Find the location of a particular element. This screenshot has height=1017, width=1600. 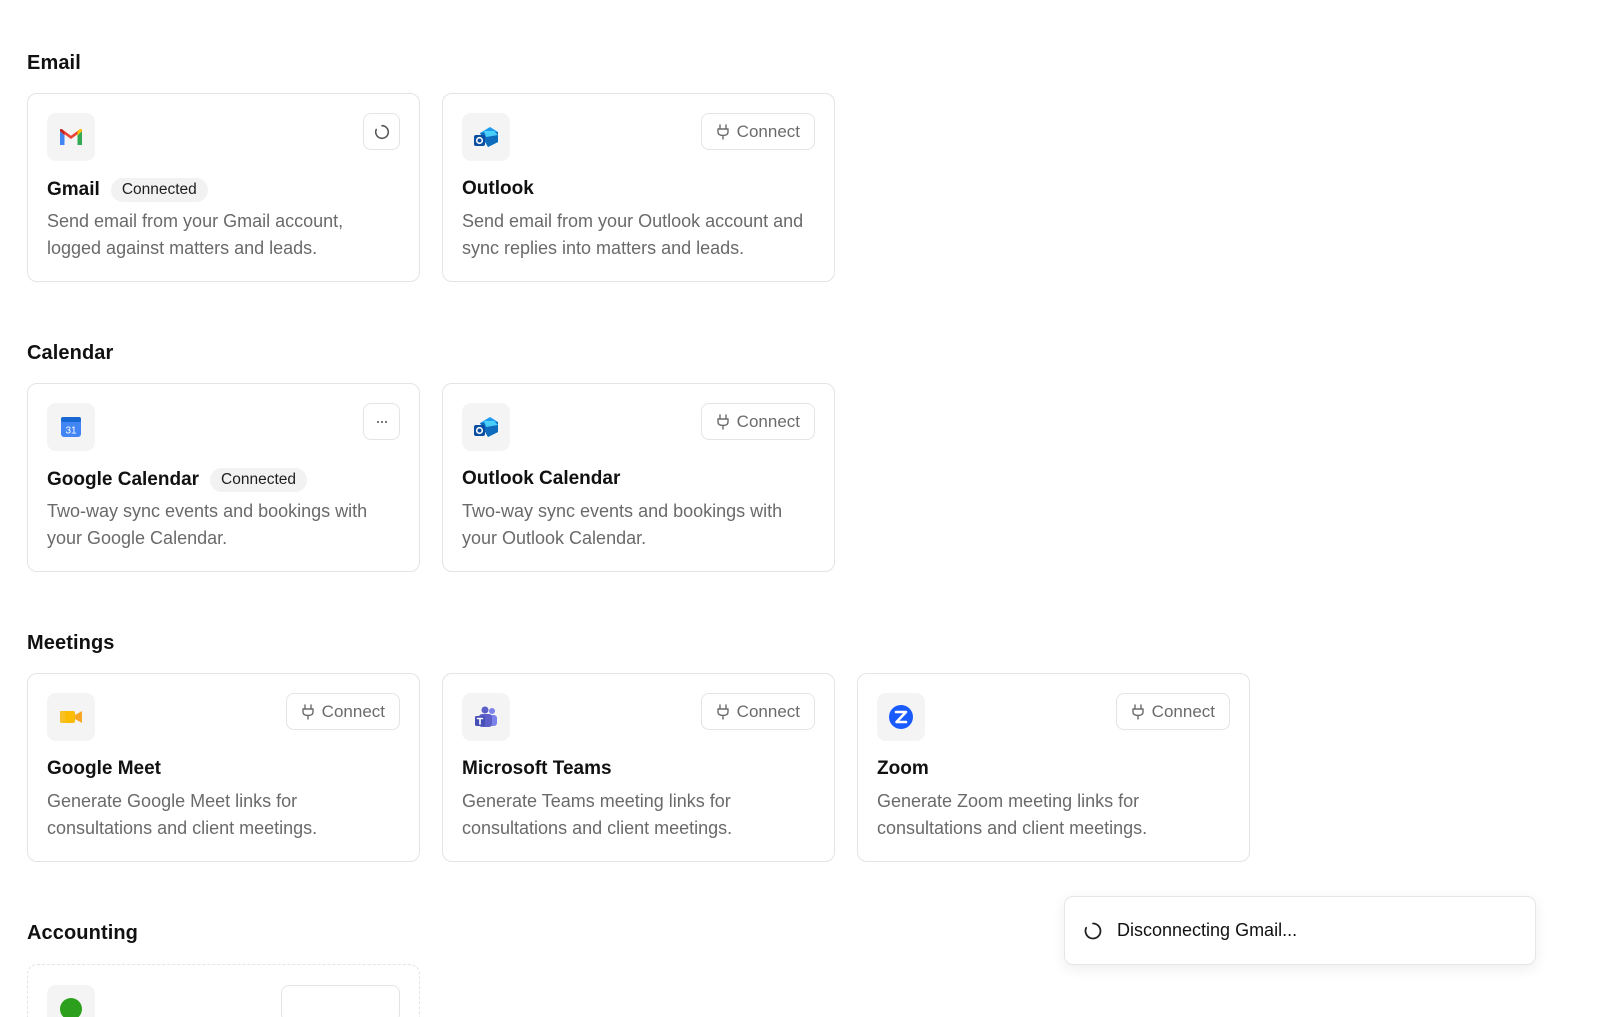

teams-logo-icon is located at coordinates (486, 717).